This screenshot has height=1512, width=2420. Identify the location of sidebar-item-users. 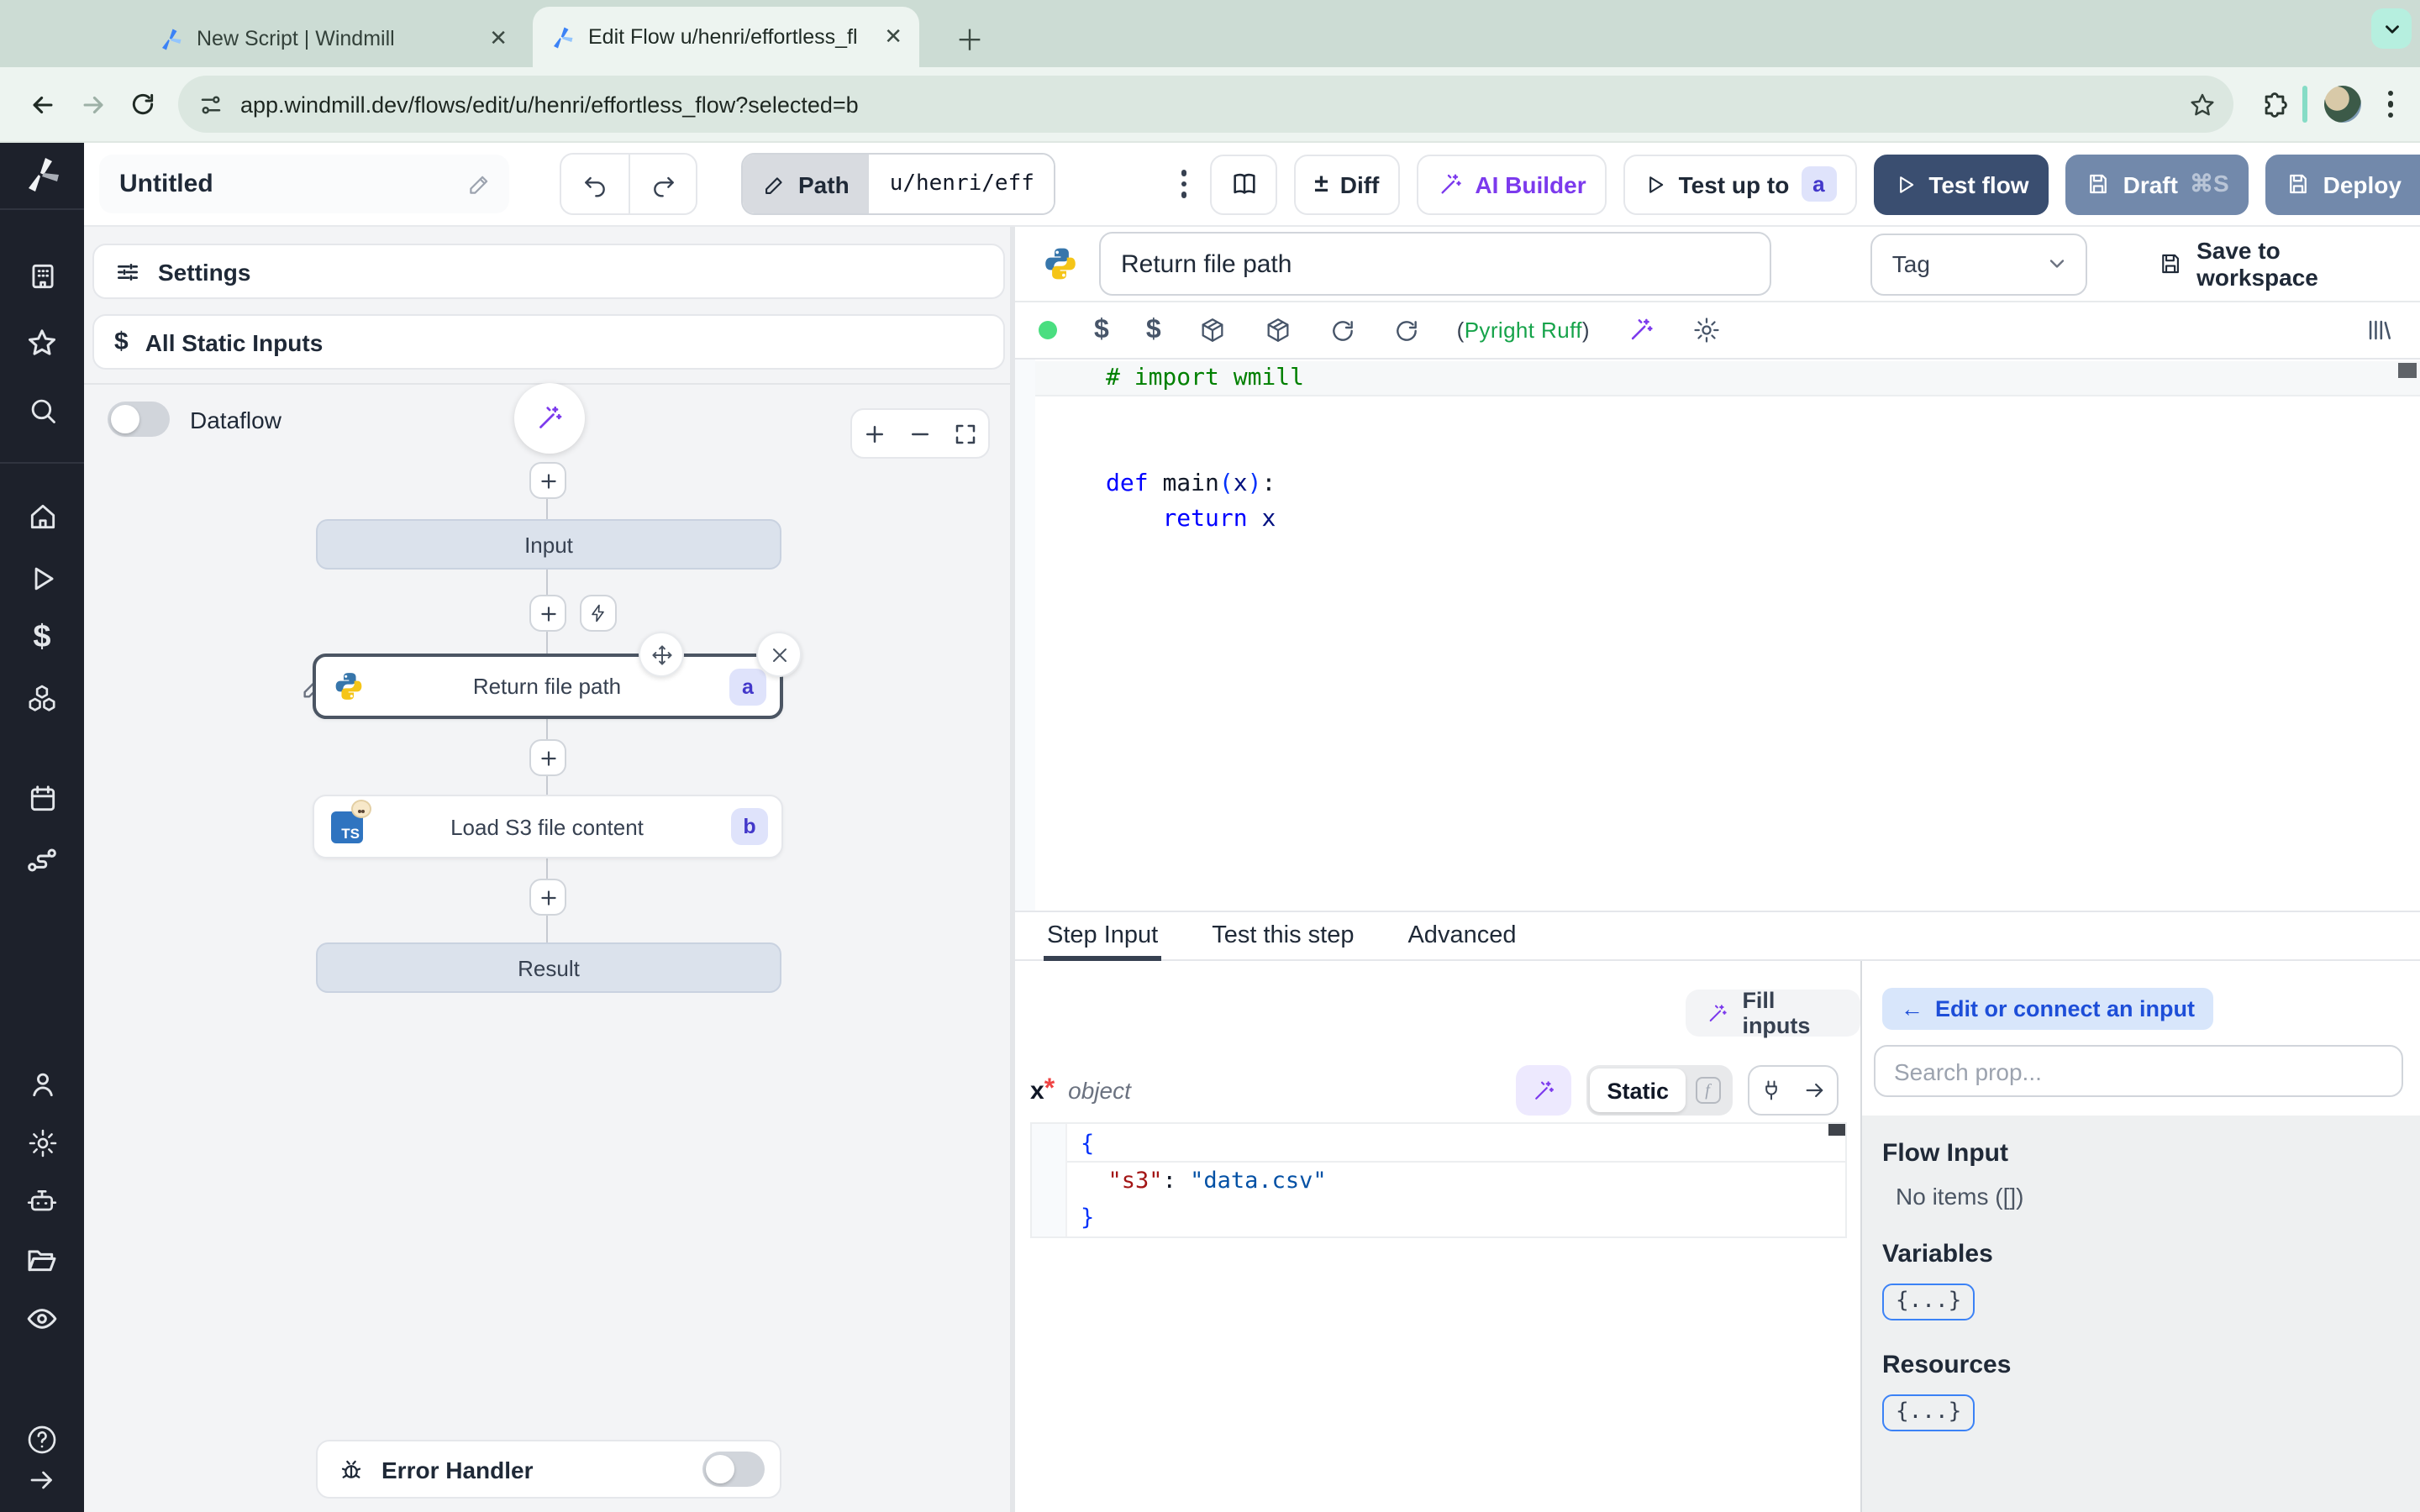
(42, 1083).